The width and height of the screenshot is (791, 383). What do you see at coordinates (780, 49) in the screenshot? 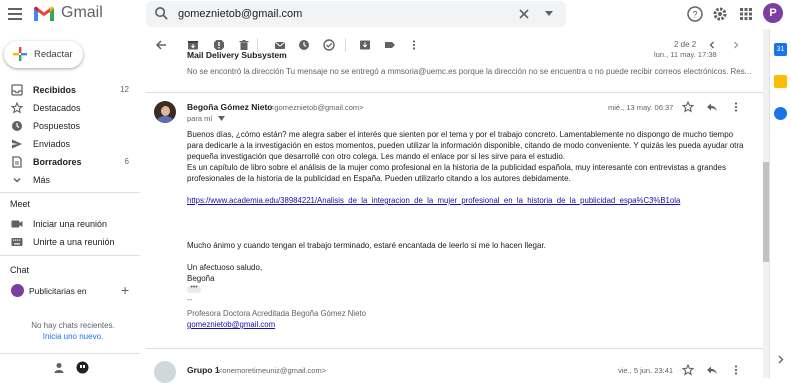
I see `calendar-icon: 31` at bounding box center [780, 49].